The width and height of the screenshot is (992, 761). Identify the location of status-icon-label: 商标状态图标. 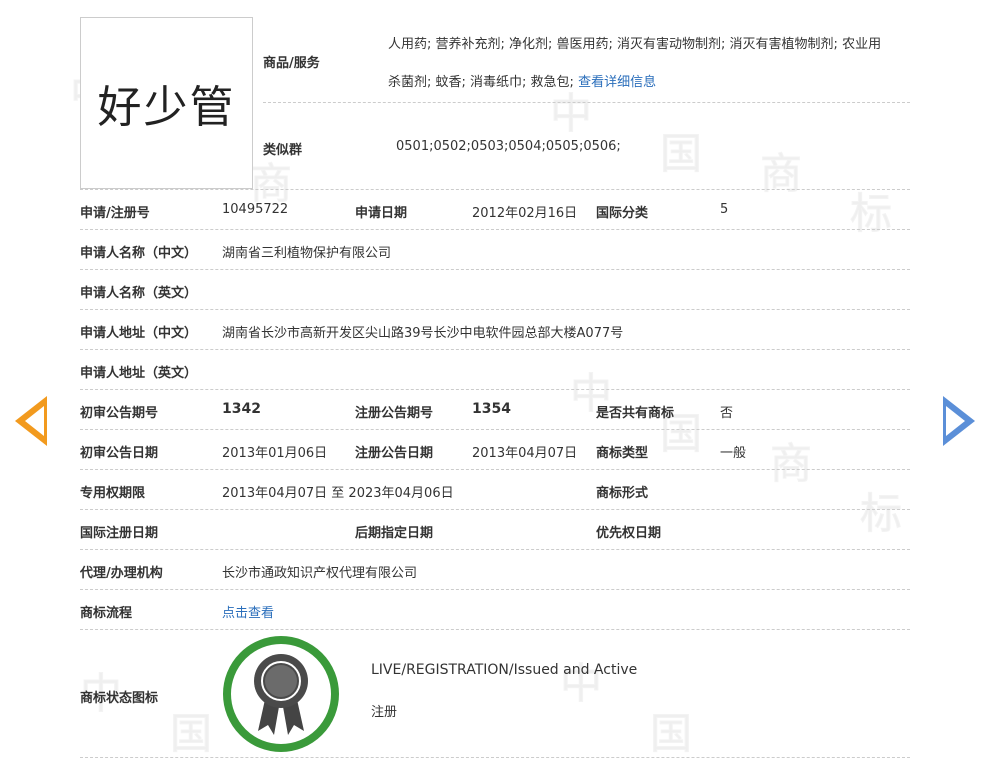
(119, 698).